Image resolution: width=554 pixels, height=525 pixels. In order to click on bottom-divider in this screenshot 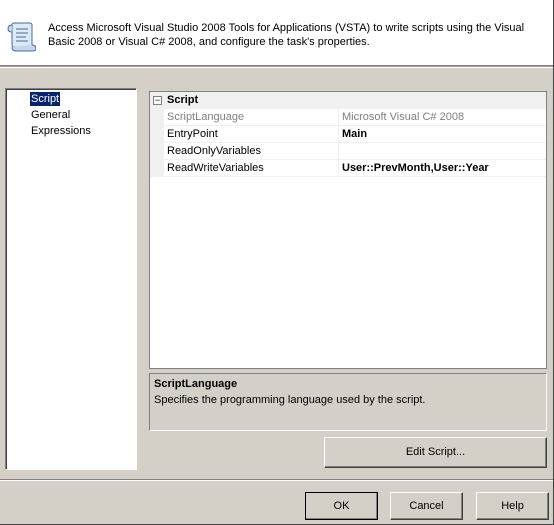, I will do `click(276, 480)`.